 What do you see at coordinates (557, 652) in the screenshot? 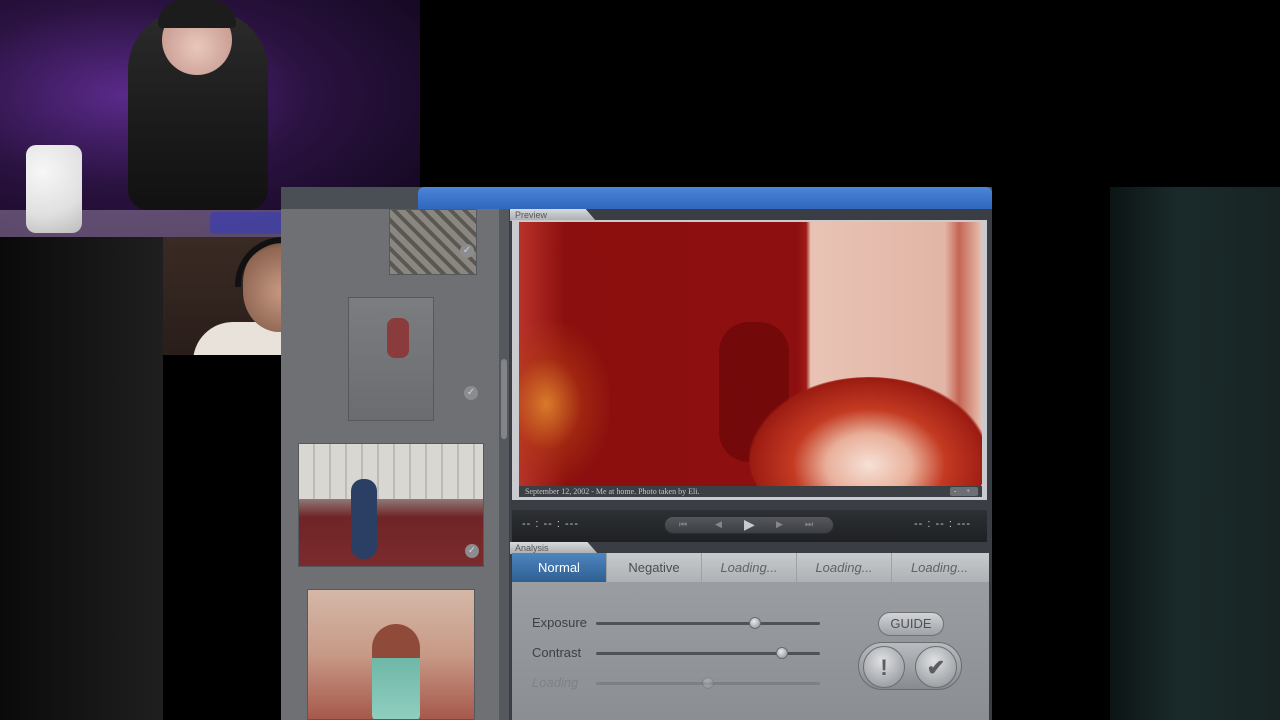
I see `contrast-label: Contrast` at bounding box center [557, 652].